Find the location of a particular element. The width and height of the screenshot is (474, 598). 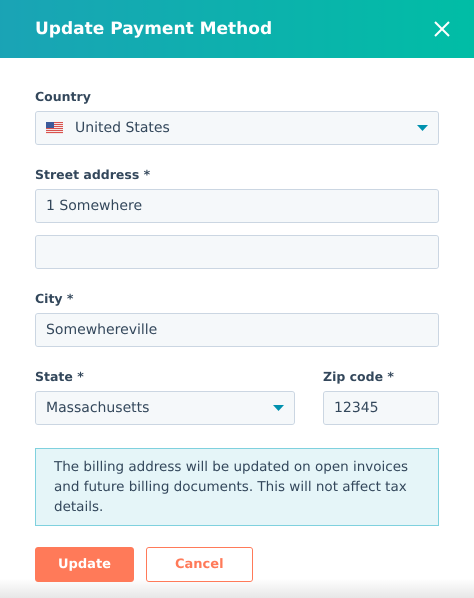

field-label: Street address * is located at coordinates (93, 175).